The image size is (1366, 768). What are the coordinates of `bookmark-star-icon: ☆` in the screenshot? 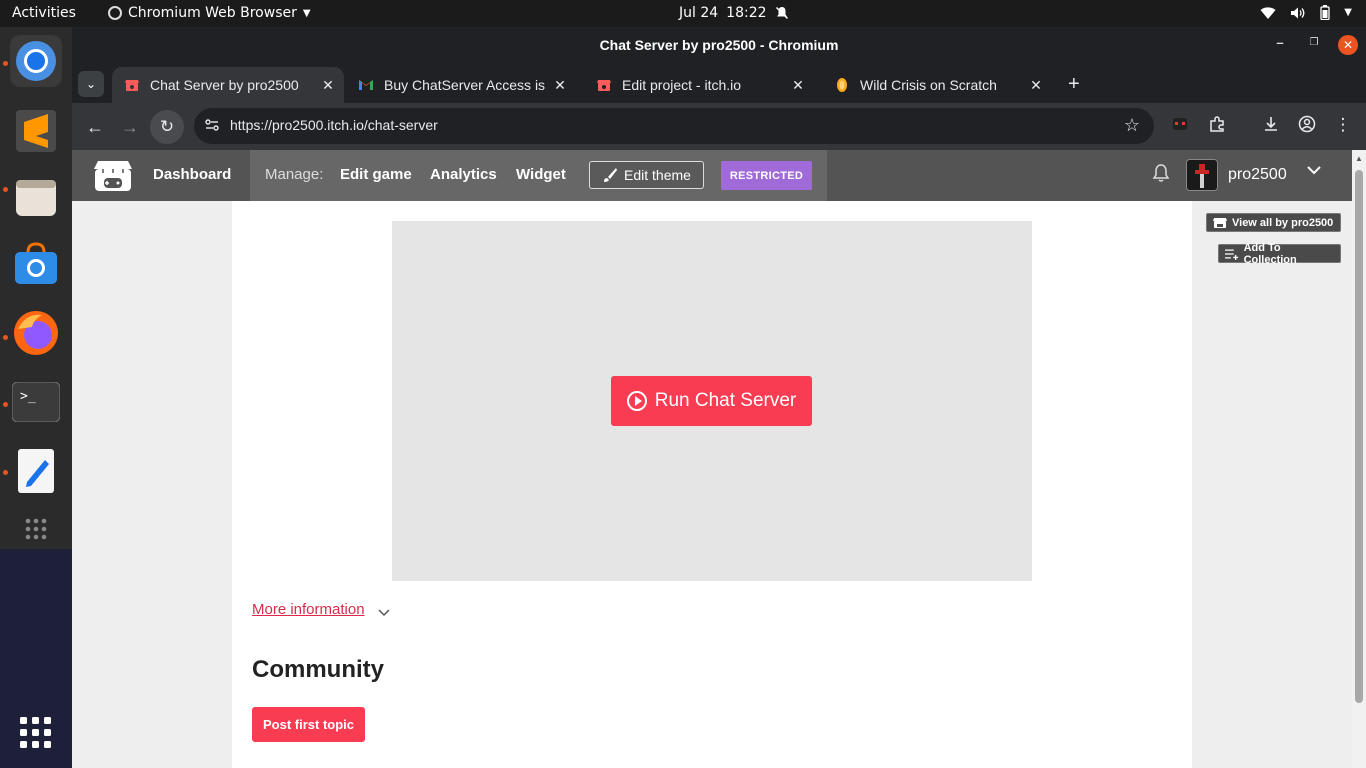 It's located at (1132, 125).